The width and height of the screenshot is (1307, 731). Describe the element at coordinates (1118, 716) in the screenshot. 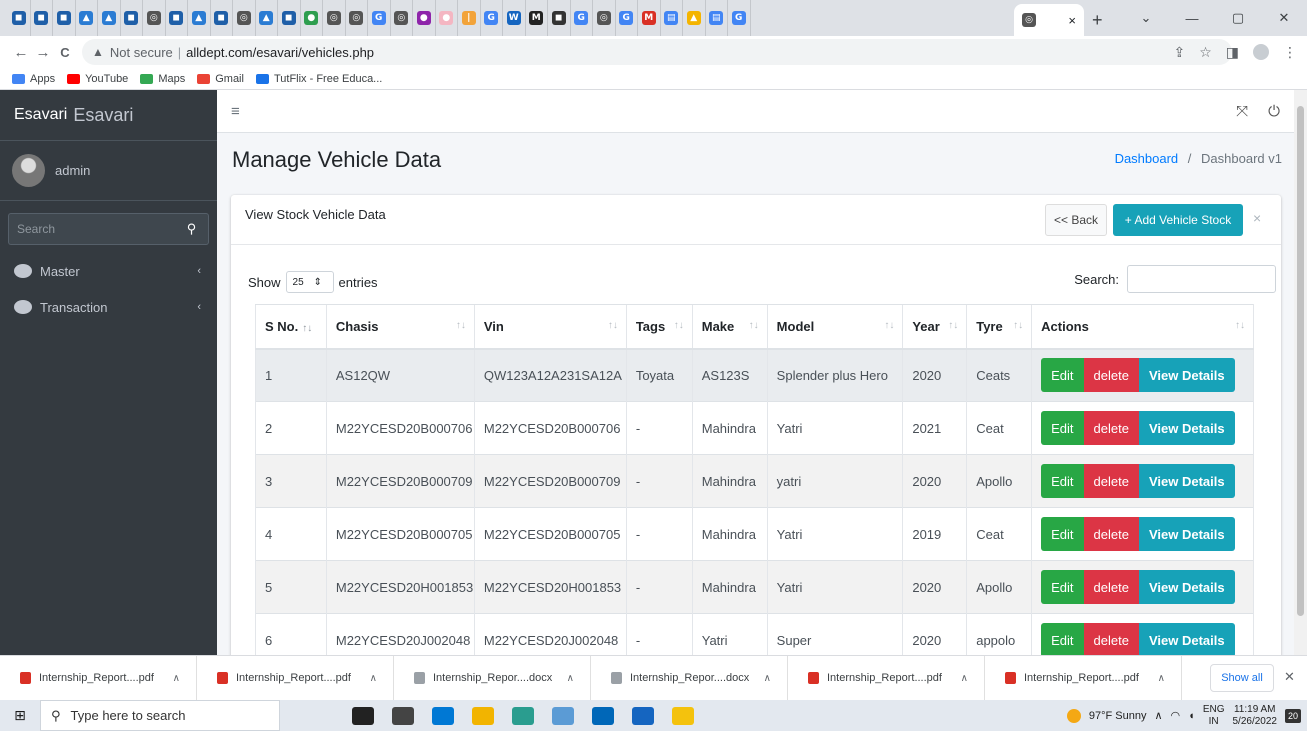

I see `weather-text: 97°F Sunny` at that location.